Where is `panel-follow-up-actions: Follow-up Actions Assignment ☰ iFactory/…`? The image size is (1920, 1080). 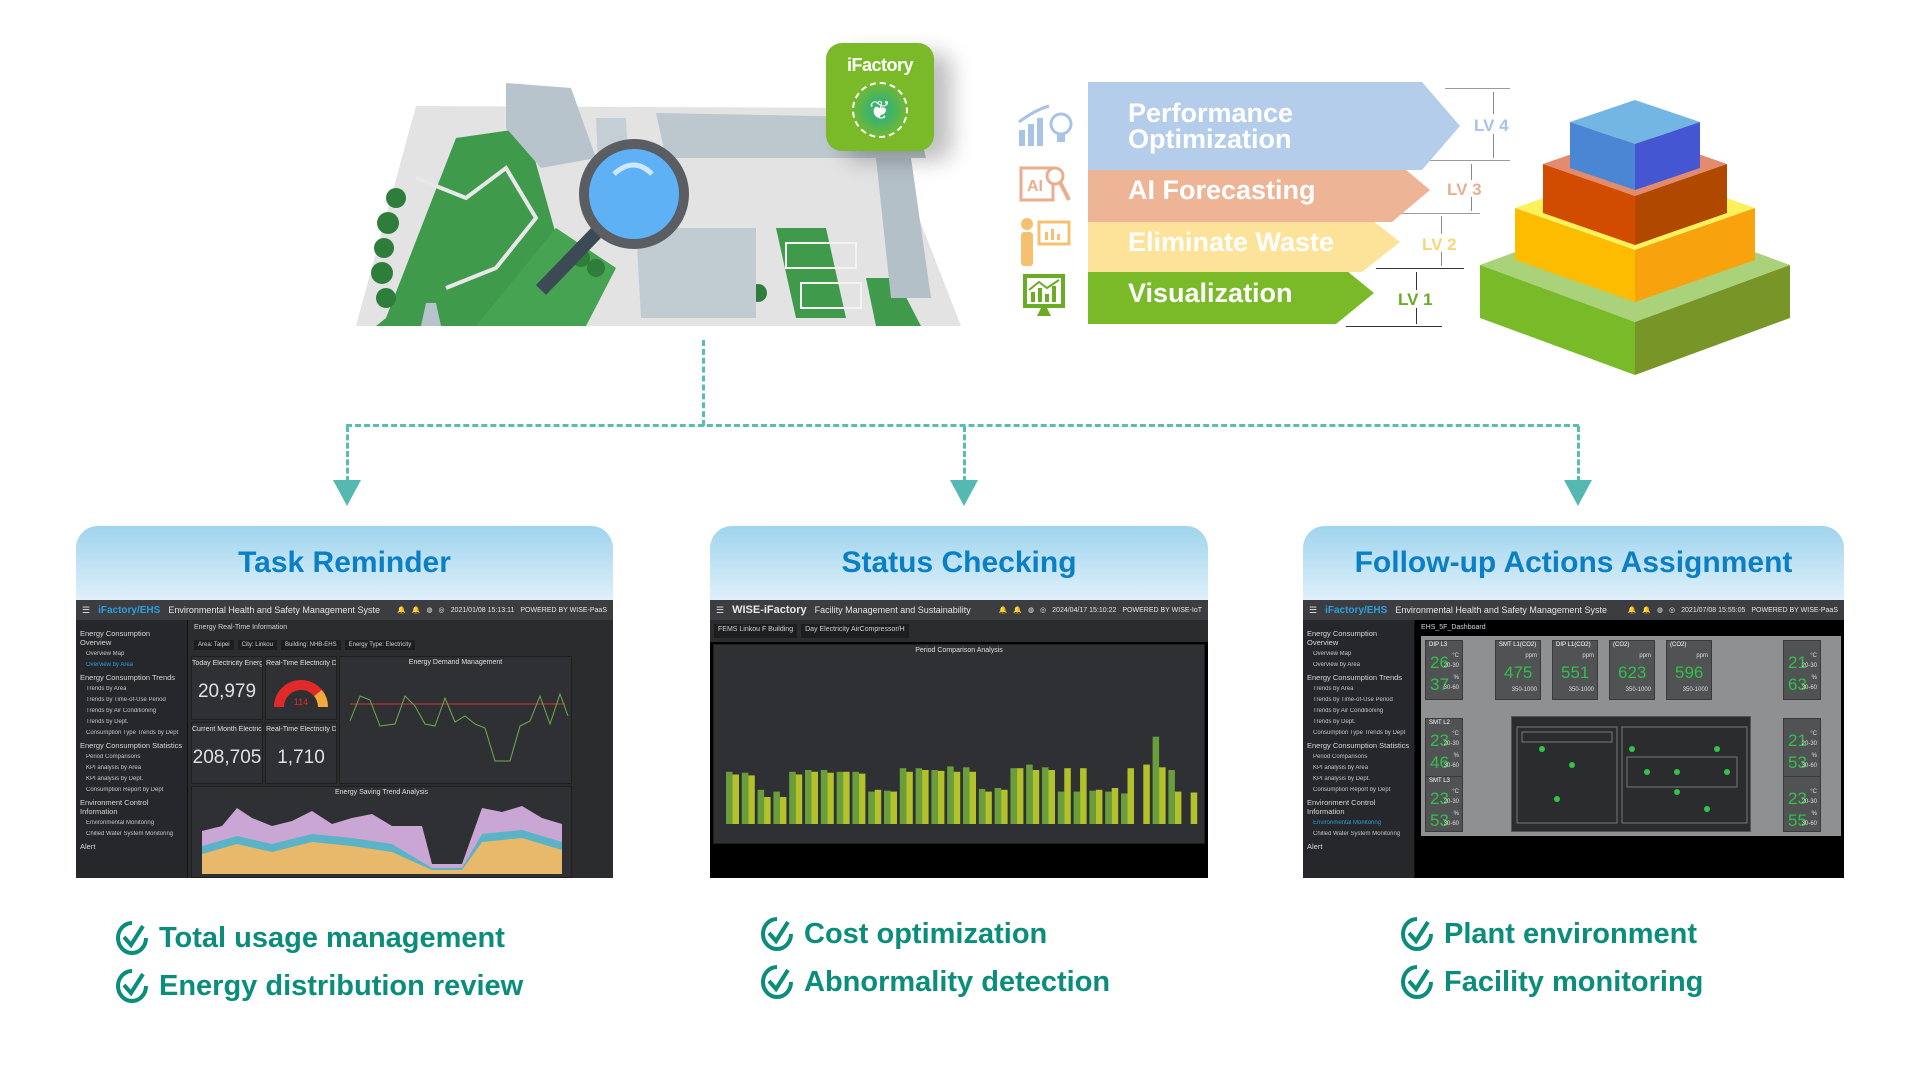 panel-follow-up-actions: Follow-up Actions Assignment ☰ iFactory/… is located at coordinates (1573, 702).